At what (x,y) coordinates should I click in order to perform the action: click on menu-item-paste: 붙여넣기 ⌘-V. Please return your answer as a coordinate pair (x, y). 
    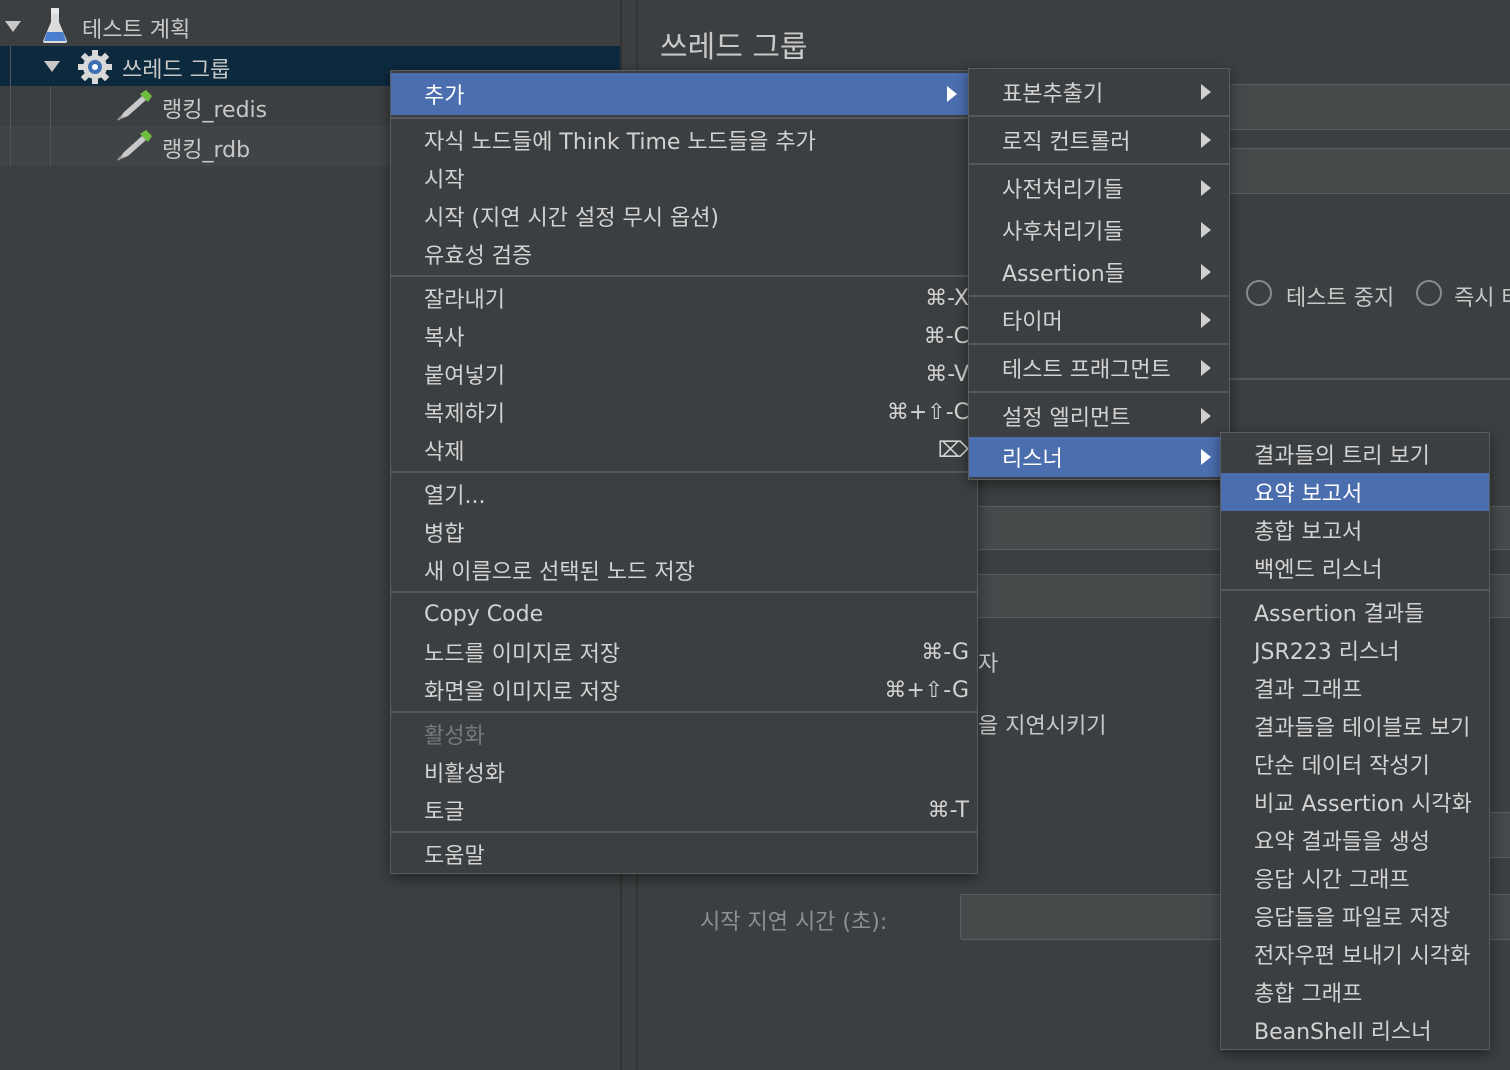
    Looking at the image, I should click on (684, 374).